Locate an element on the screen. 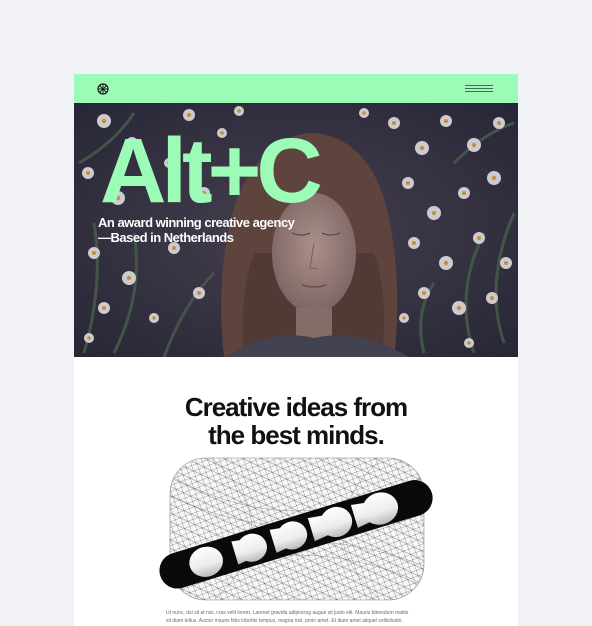 The height and width of the screenshot is (626, 592). hero-location: —Based in Netherlands is located at coordinates (166, 237).